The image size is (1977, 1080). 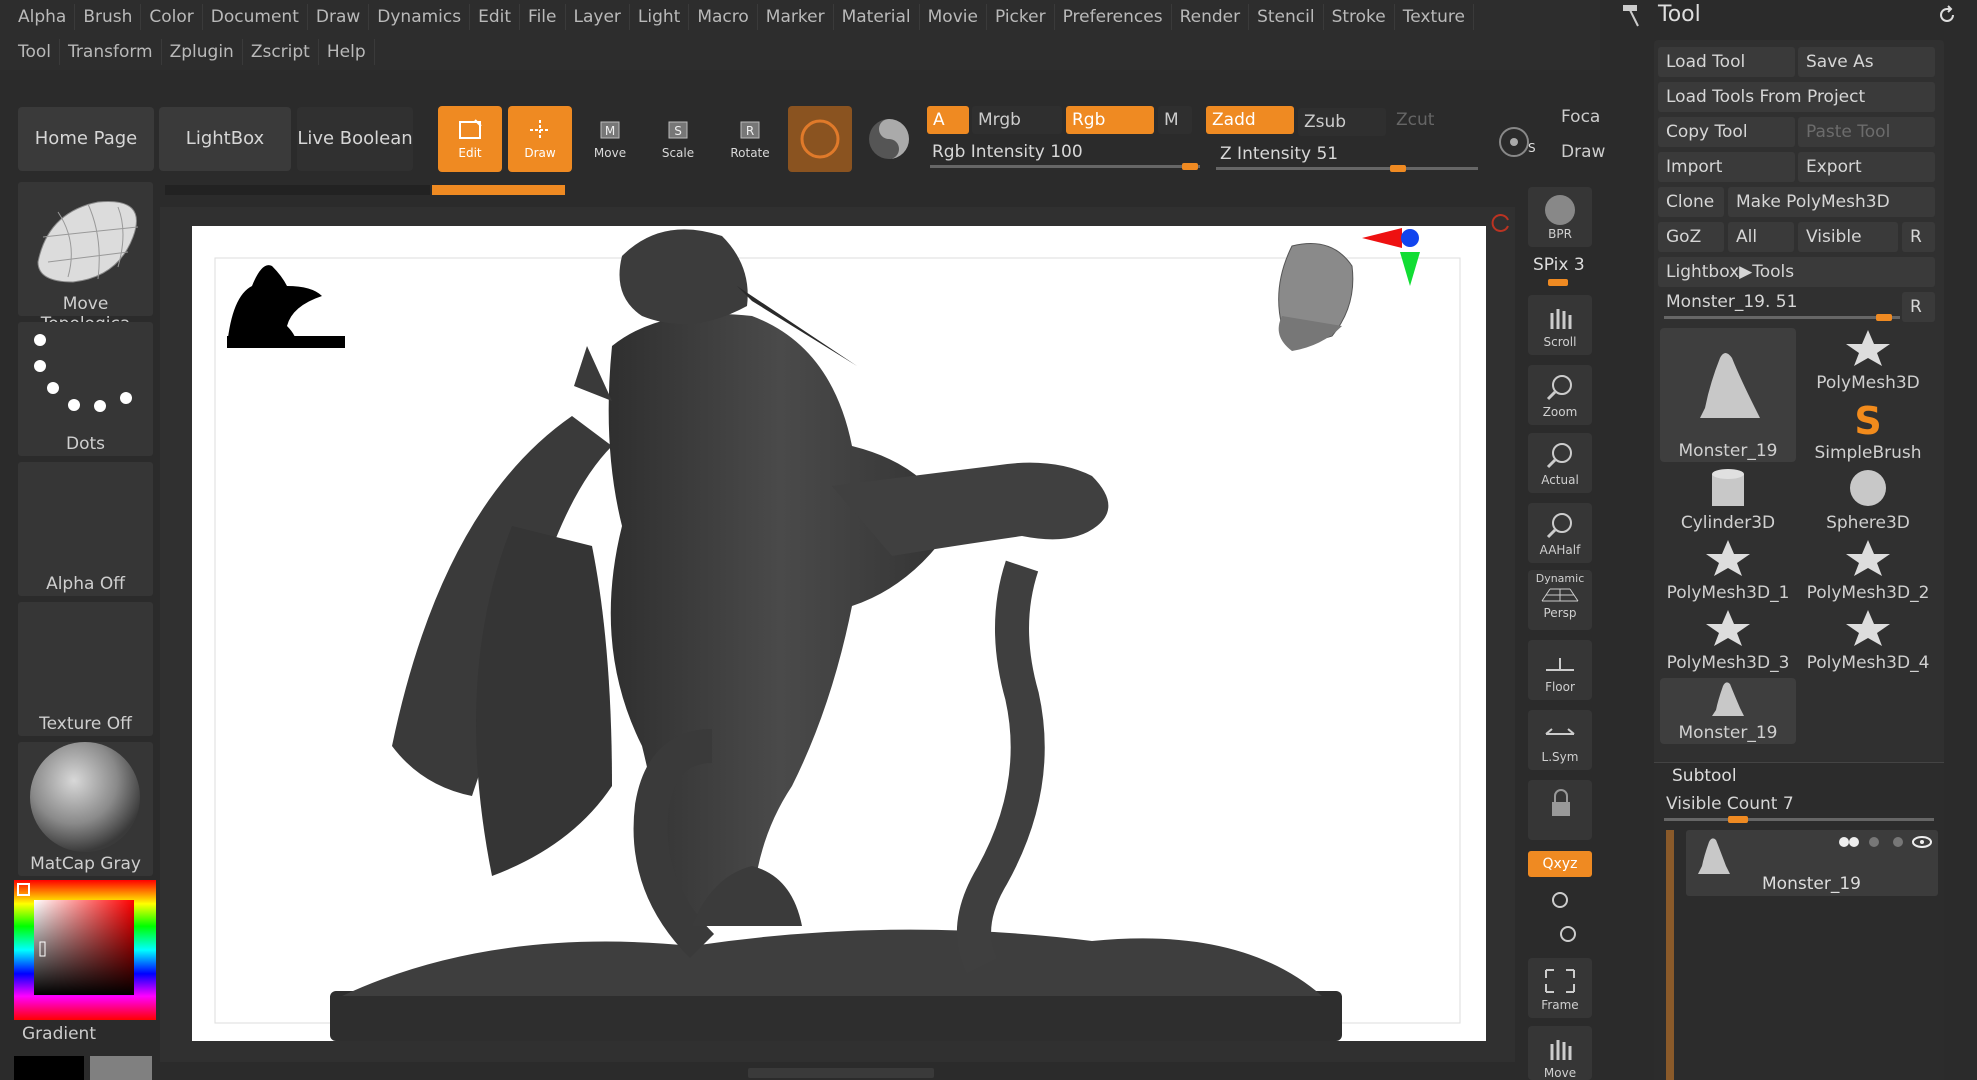 I want to click on goz-button: GoZ, so click(x=1691, y=237).